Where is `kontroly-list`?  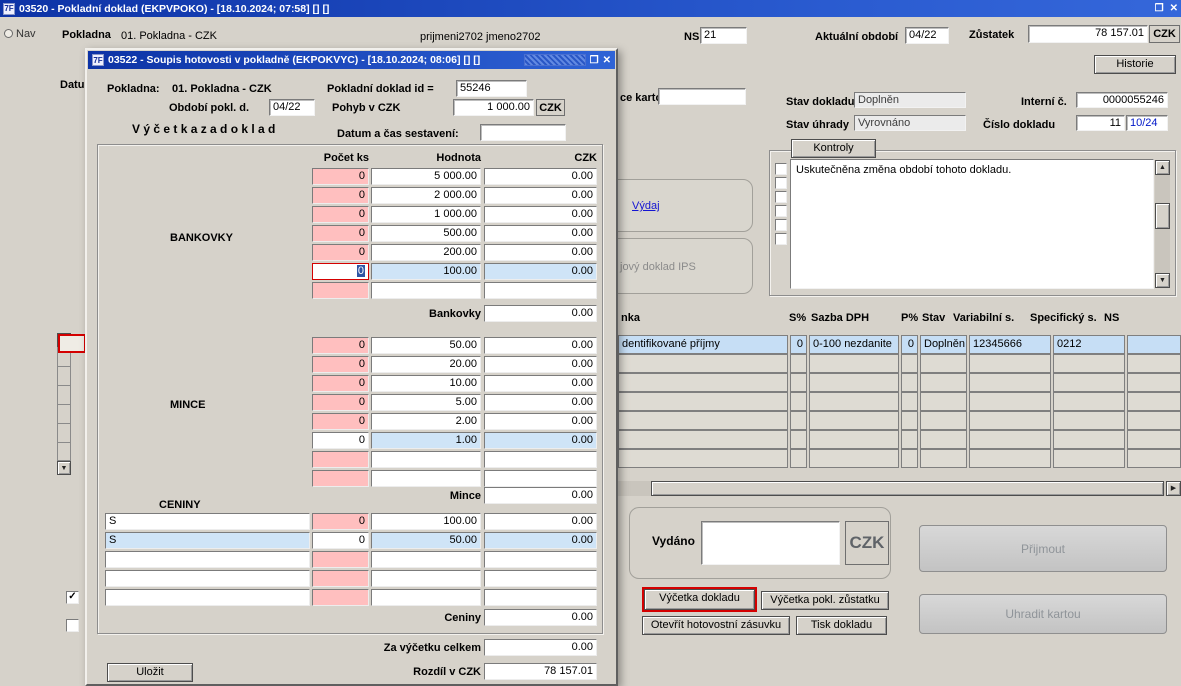 kontroly-list is located at coordinates (972, 224).